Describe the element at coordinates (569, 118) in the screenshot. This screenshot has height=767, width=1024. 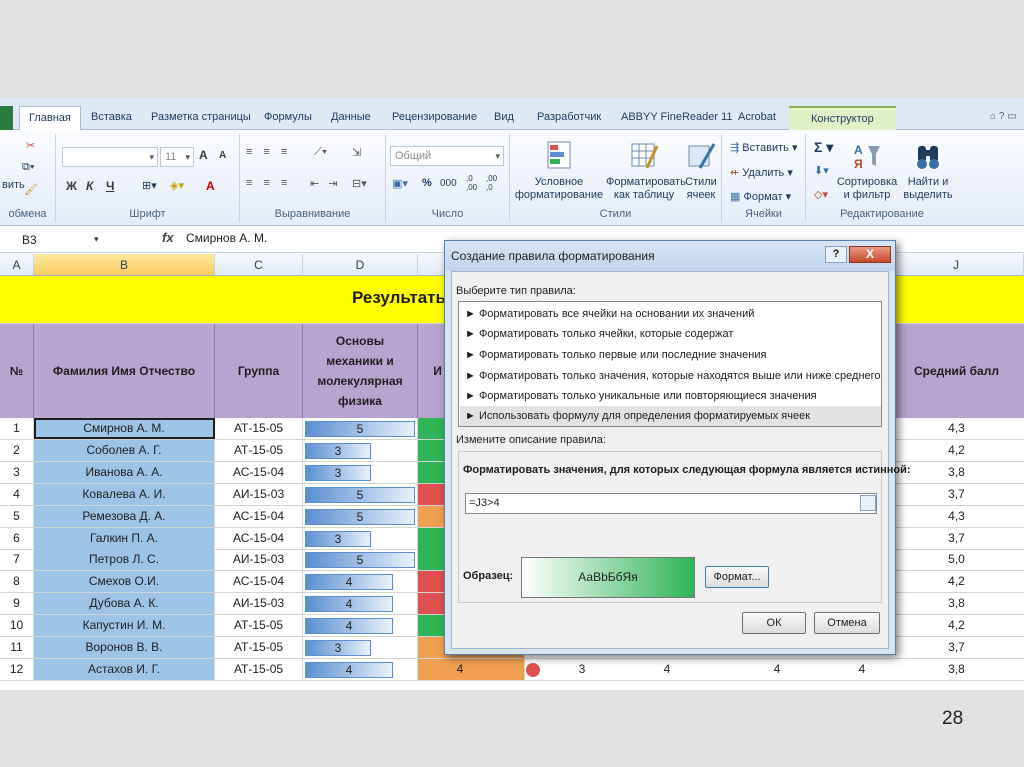
I see `tab-developer: Разработчик` at that location.